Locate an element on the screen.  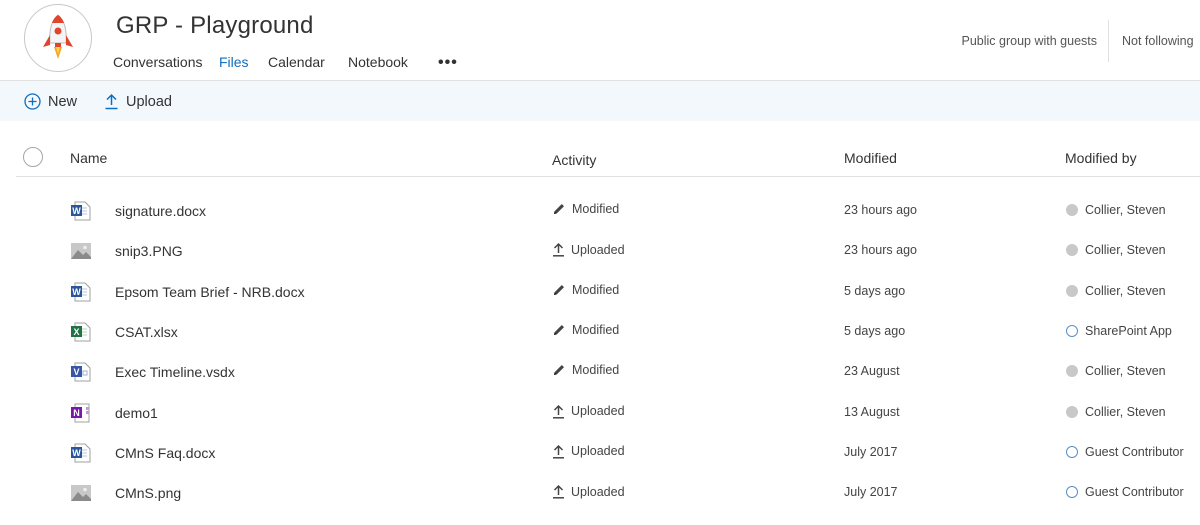
tab-notebook: Notebook is located at coordinates (378, 62).